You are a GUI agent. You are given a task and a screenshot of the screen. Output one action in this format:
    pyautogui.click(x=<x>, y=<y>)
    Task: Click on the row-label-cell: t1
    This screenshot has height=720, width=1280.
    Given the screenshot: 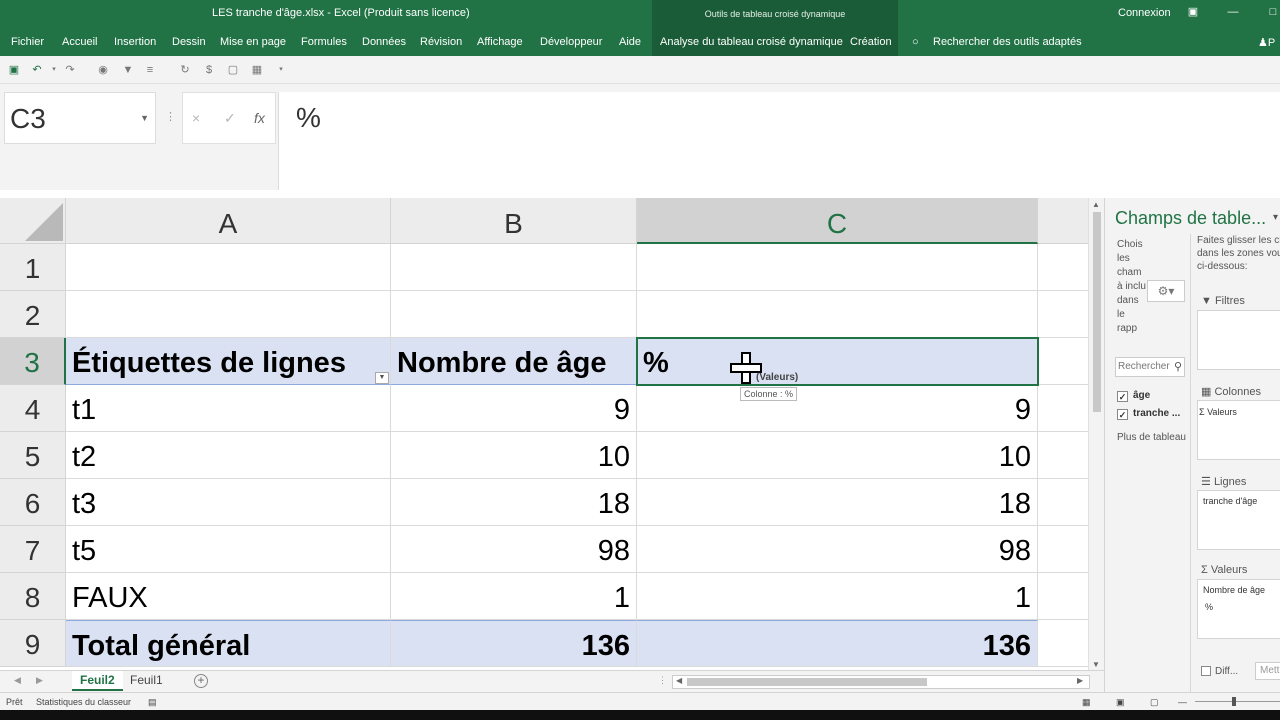 What is the action you would take?
    pyautogui.click(x=228, y=408)
    